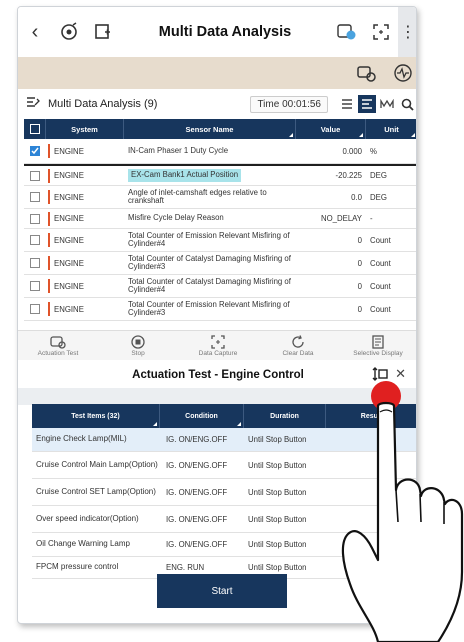 This screenshot has width=464, height=642. What do you see at coordinates (285, 416) in the screenshot?
I see `column-duration: Duration` at bounding box center [285, 416].